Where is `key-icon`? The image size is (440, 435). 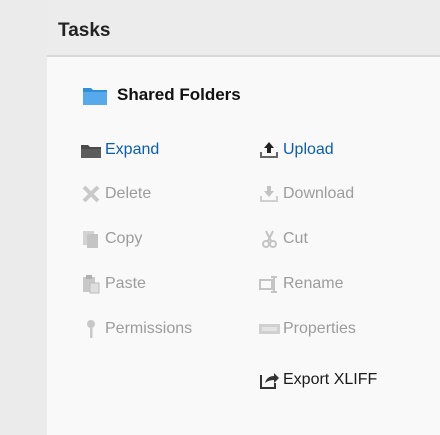 key-icon is located at coordinates (91, 329).